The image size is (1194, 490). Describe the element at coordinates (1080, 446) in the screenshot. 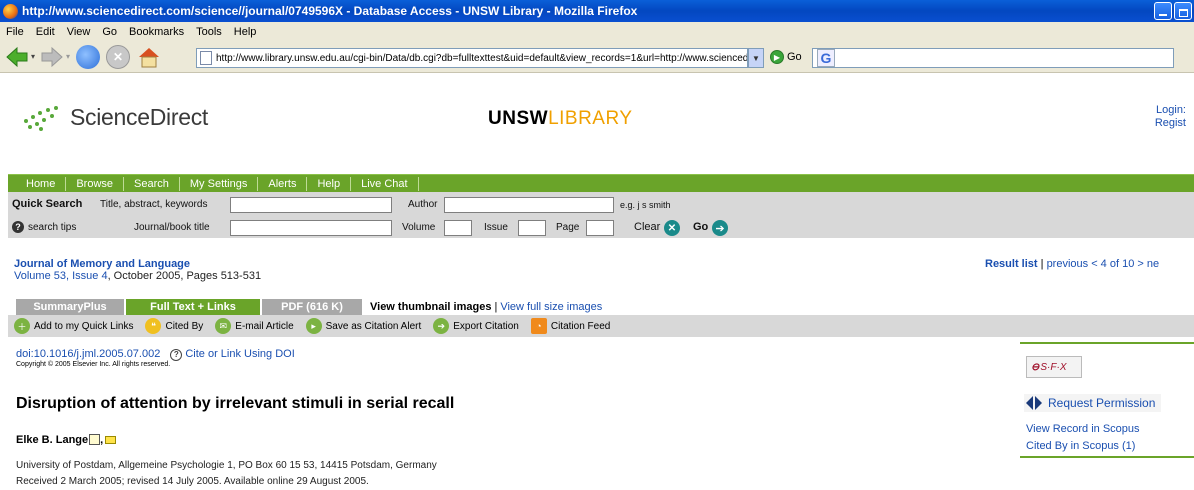

I see `cited-by-scopus-link: Cited By in Scopus (1)` at that location.